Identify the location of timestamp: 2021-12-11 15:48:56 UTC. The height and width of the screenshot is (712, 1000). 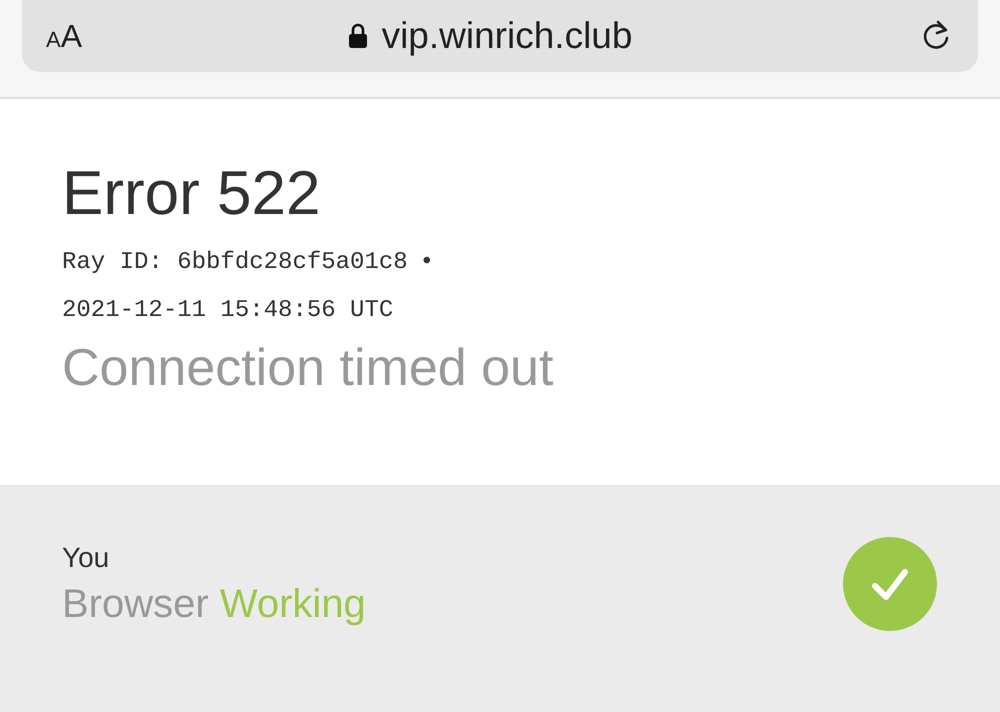
(228, 310).